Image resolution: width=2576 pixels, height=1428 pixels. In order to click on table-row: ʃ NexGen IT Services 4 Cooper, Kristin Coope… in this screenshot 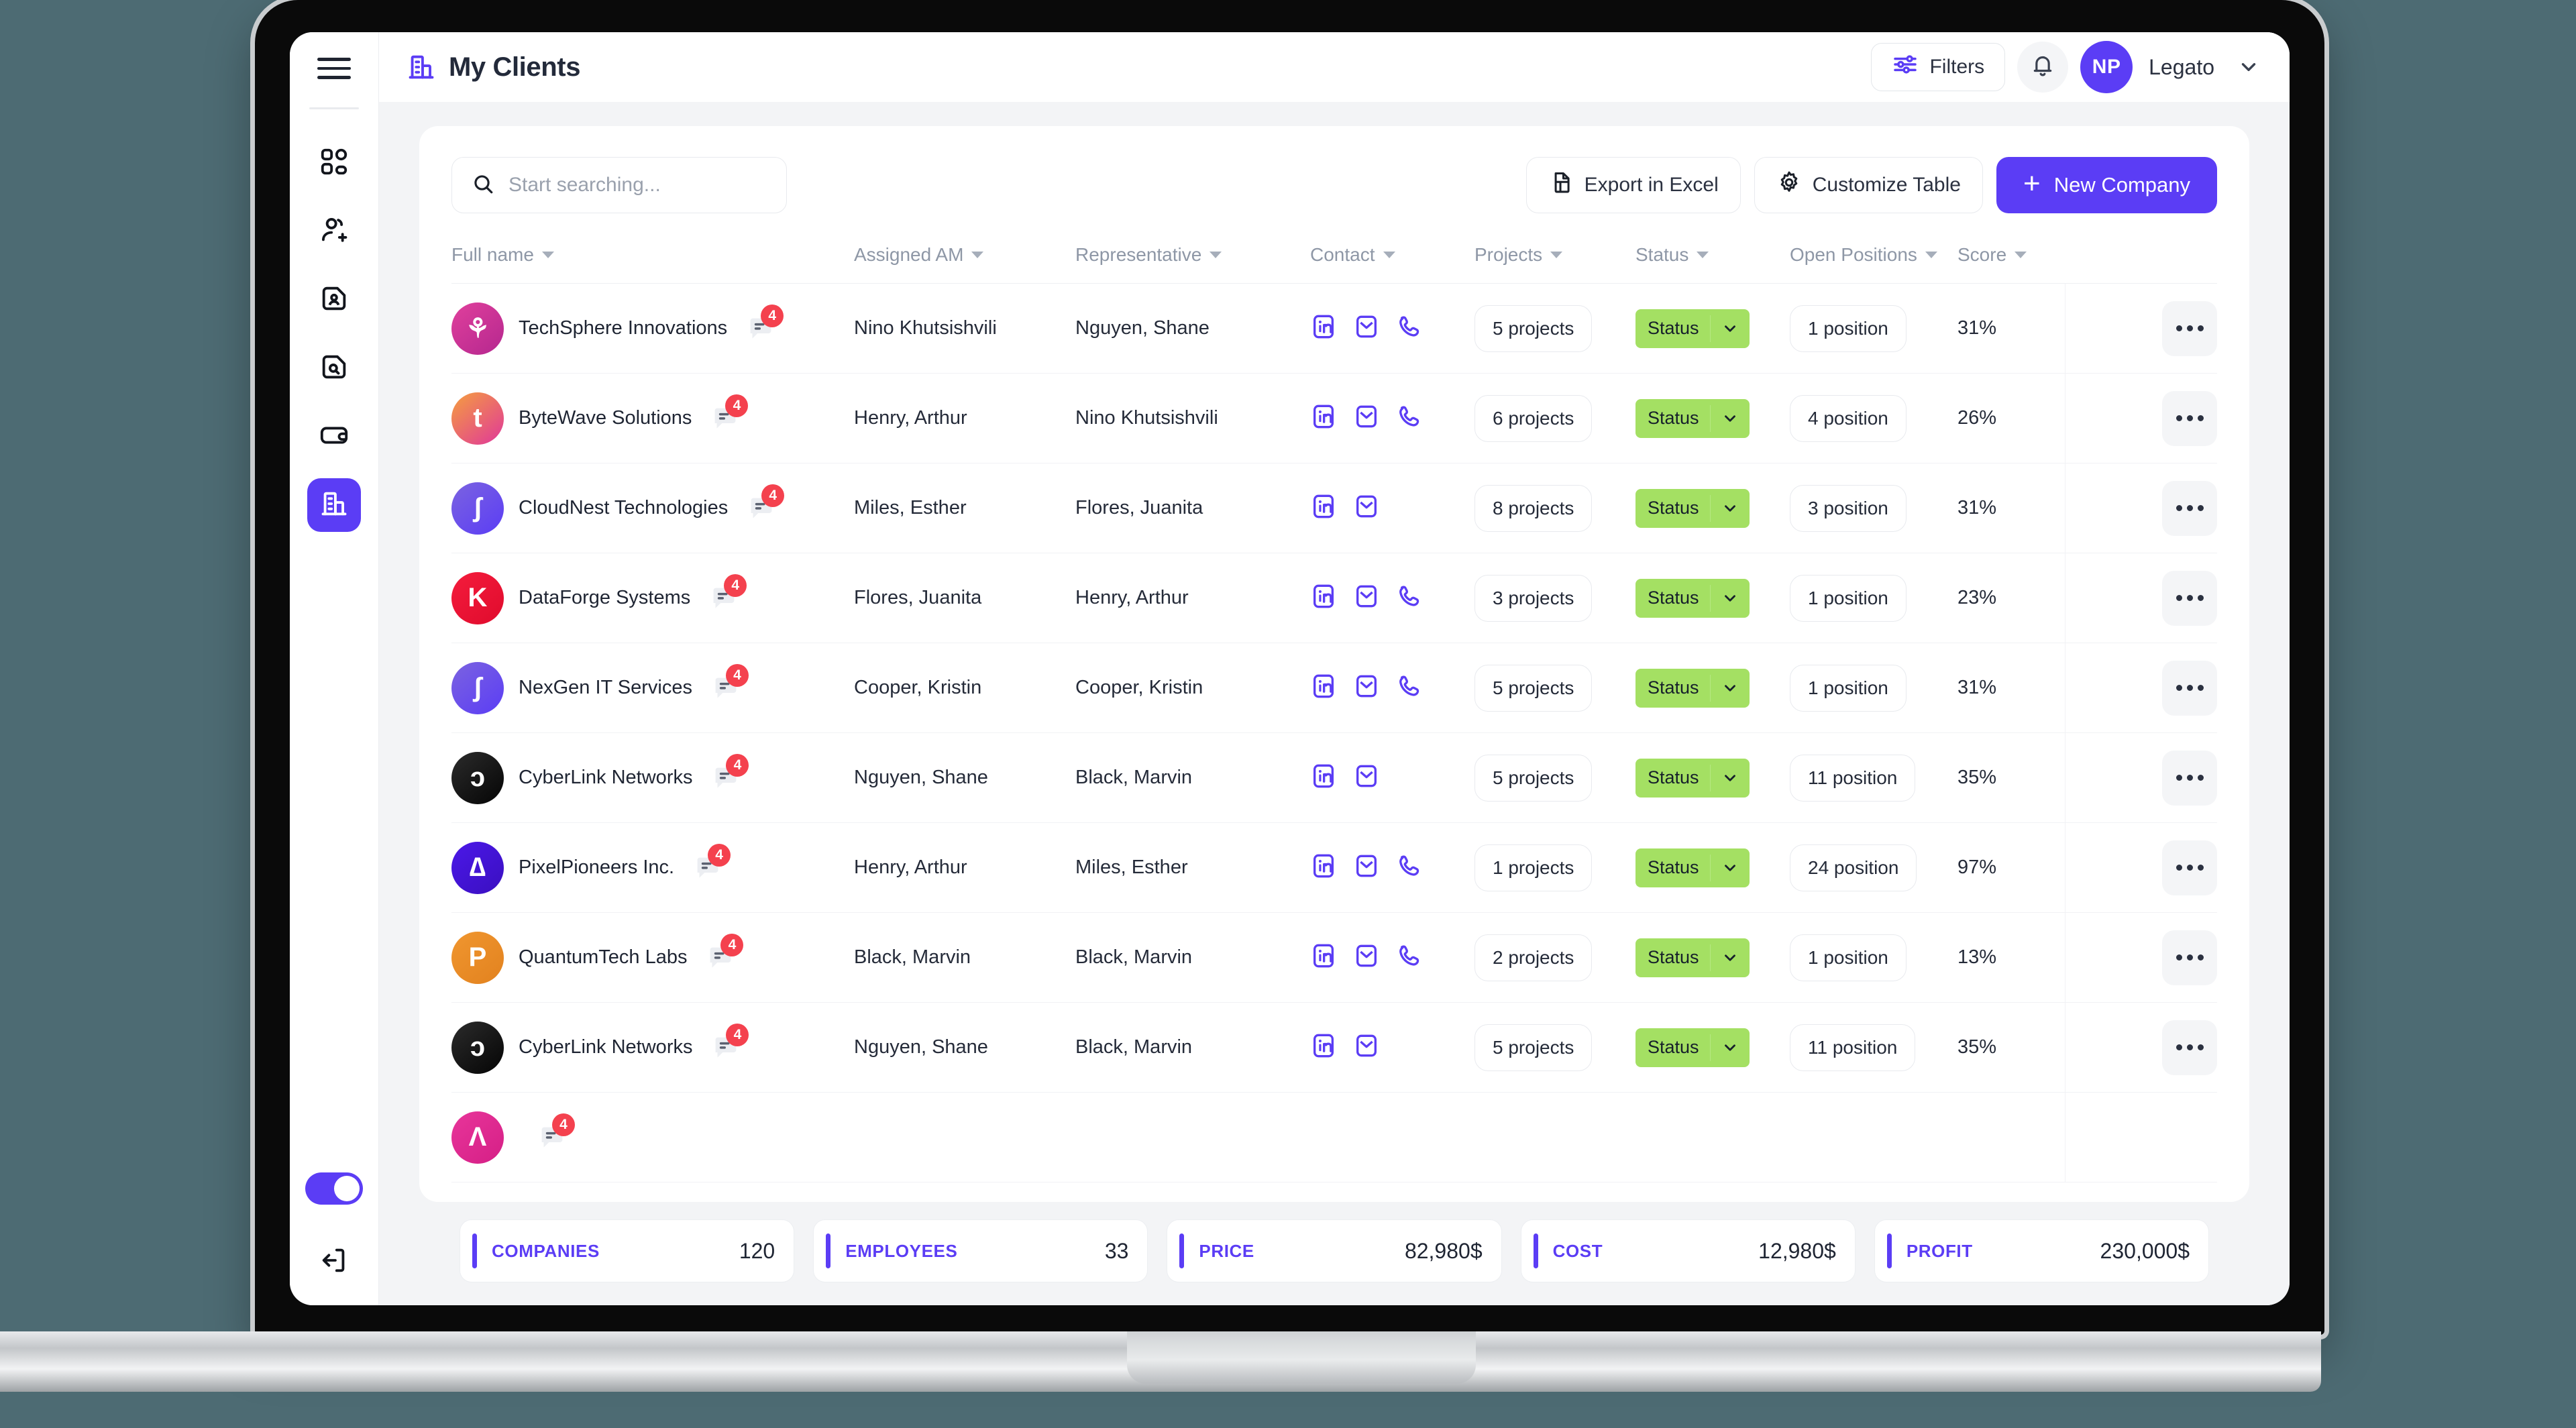, I will do `click(1334, 688)`.